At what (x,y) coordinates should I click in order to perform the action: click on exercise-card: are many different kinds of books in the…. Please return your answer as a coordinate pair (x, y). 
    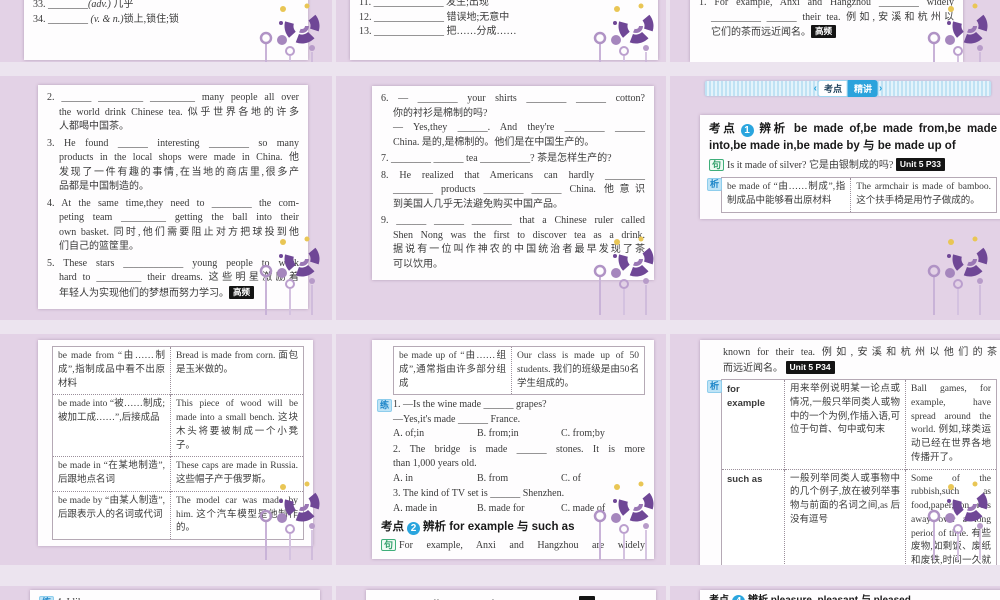
    Looking at the image, I should click on (511, 595).